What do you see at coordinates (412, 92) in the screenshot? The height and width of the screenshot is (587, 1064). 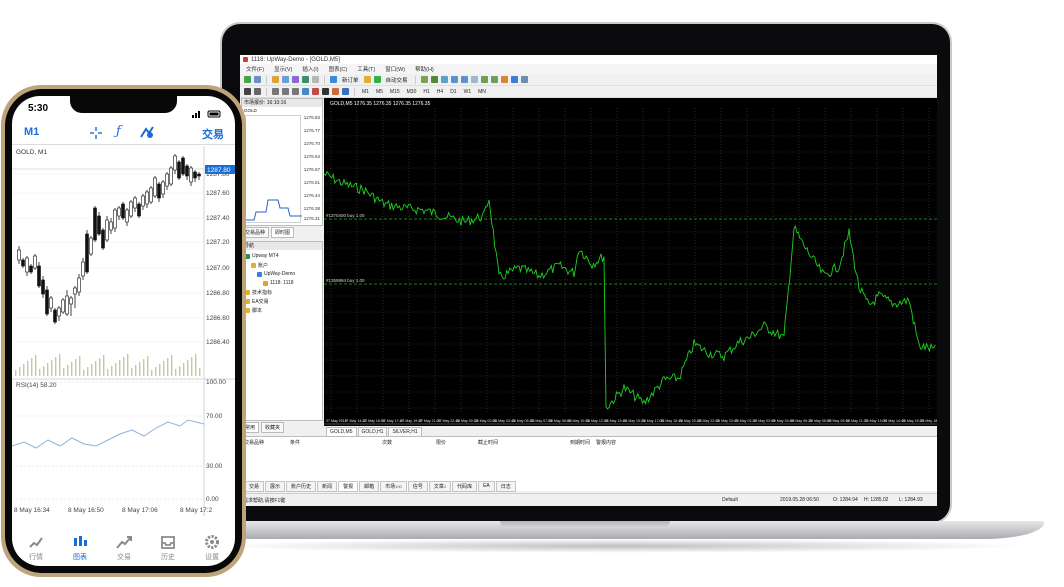 I see `timeframe-m30: M30` at bounding box center [412, 92].